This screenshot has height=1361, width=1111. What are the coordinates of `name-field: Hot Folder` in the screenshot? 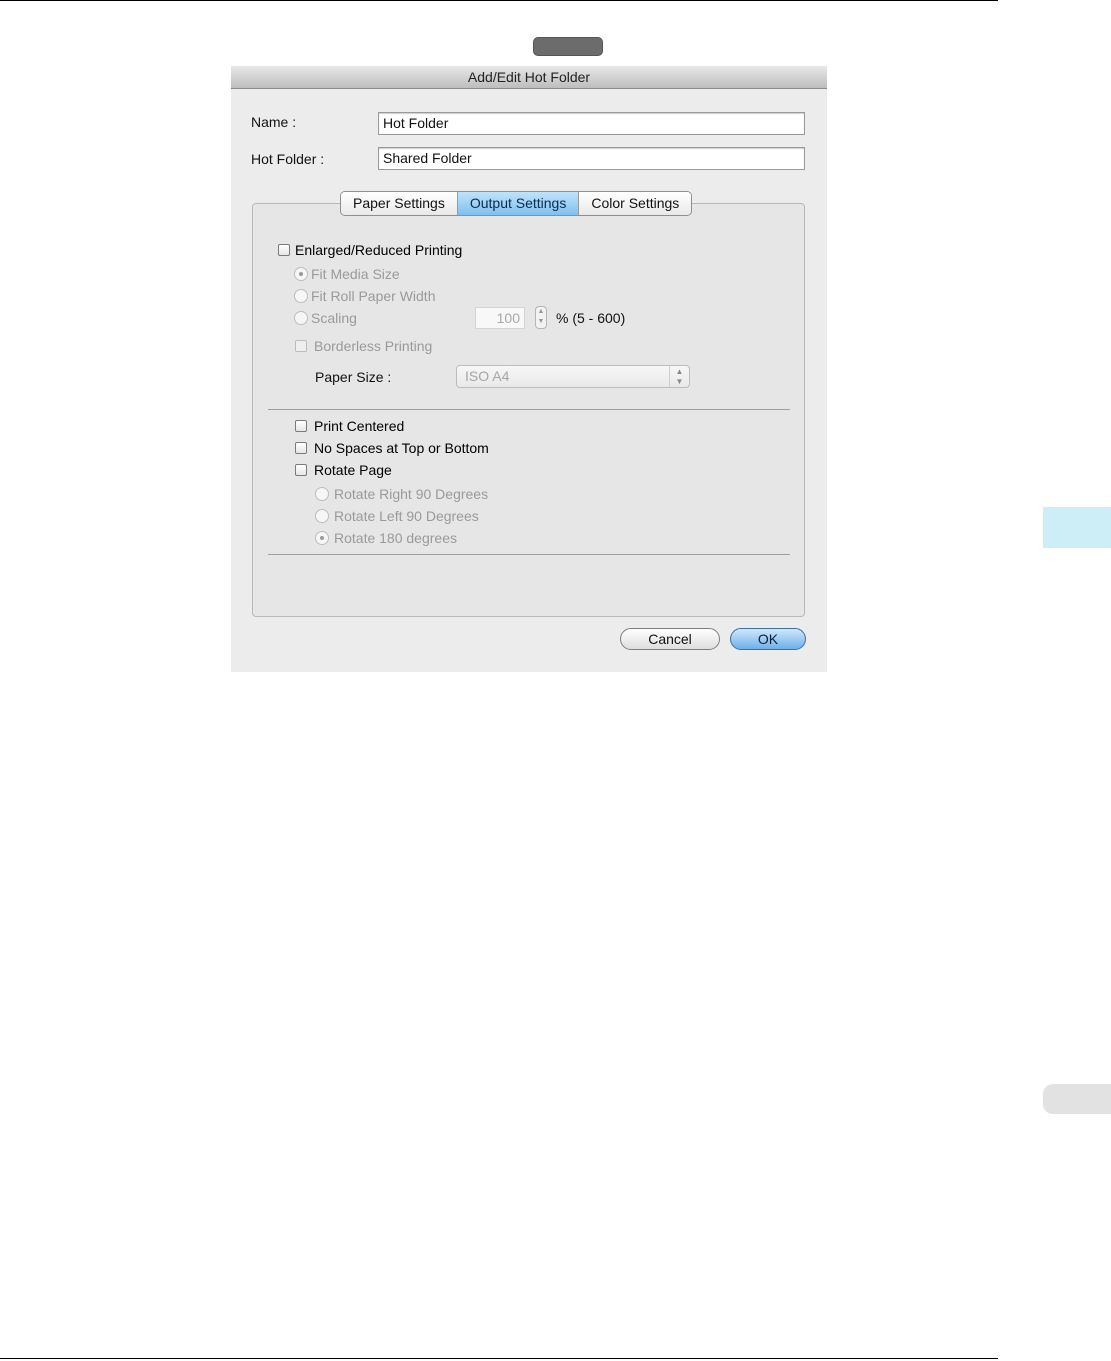 It's located at (591, 123).